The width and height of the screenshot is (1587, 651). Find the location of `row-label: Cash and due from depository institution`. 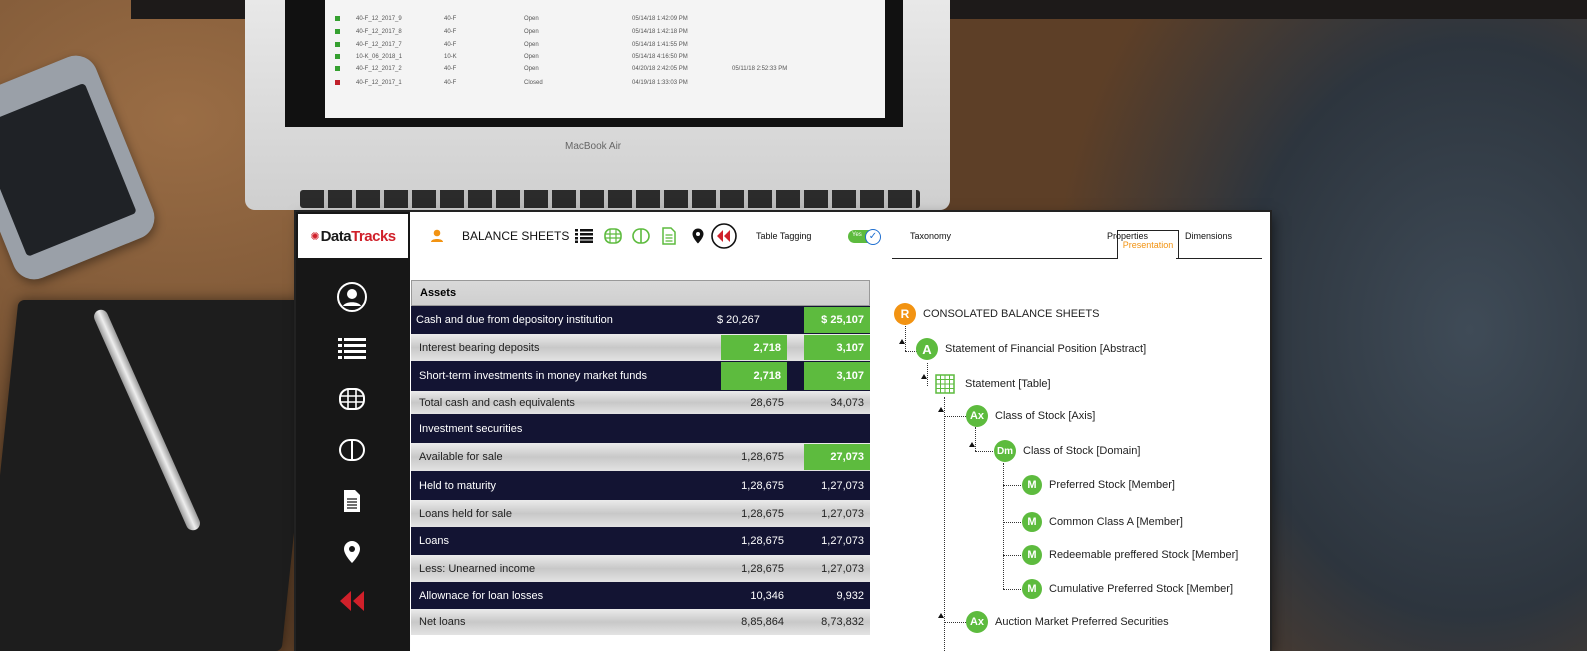

row-label: Cash and due from depository institution is located at coordinates (514, 320).